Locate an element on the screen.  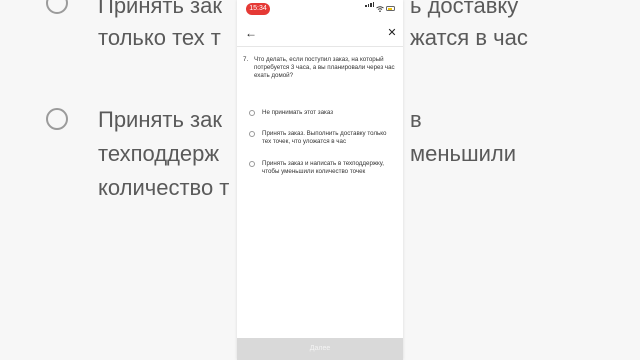
bg-text-line: в is located at coordinates (416, 119).